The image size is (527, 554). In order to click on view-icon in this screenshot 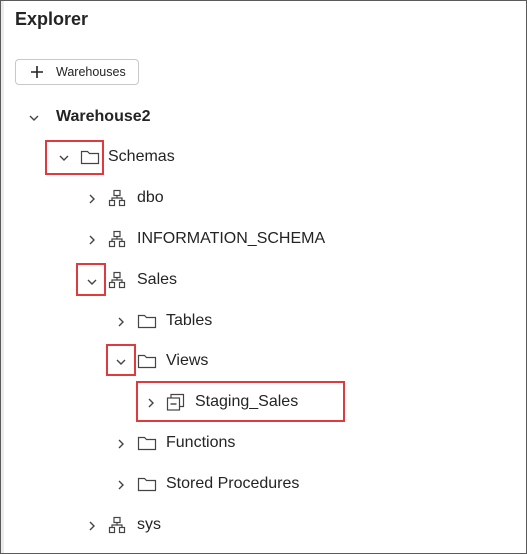, I will do `click(175, 402)`.